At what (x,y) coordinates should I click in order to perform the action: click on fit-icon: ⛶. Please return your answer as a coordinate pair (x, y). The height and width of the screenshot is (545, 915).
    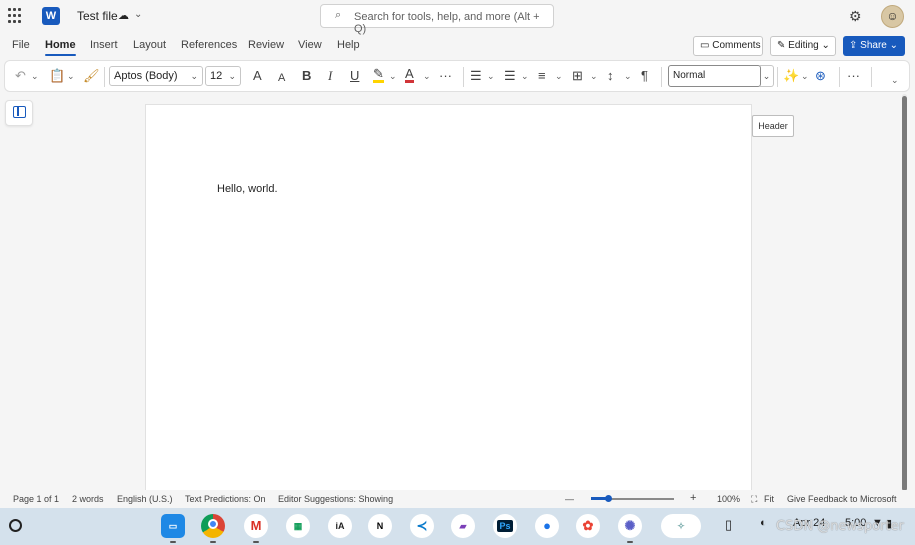
    Looking at the image, I should click on (754, 499).